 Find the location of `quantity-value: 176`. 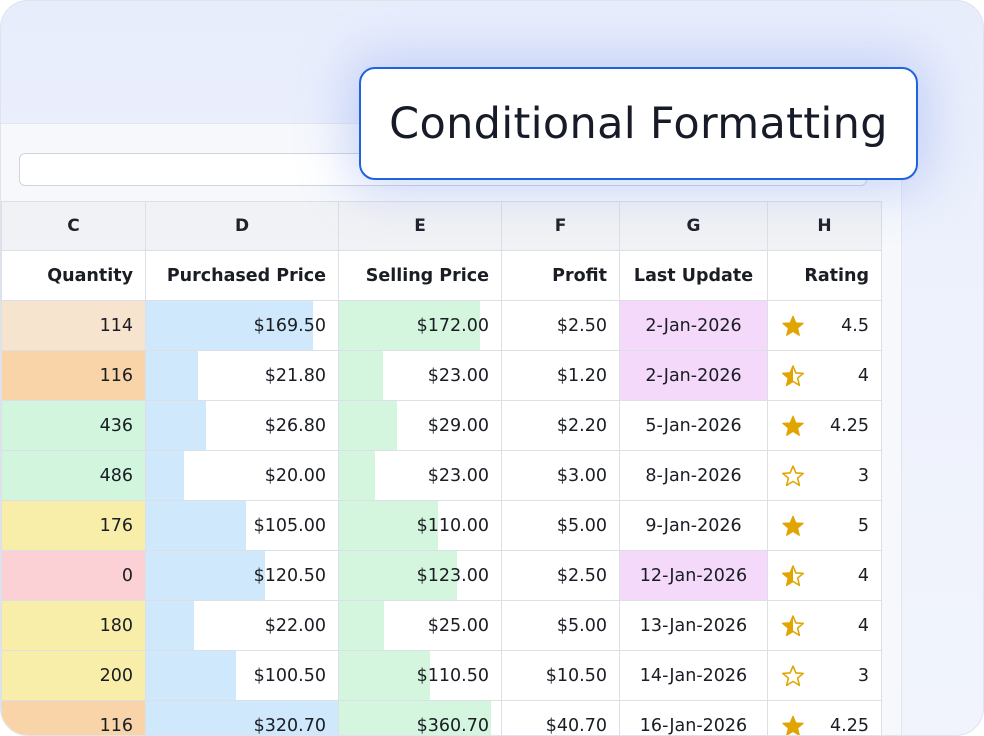

quantity-value: 176 is located at coordinates (116, 525).